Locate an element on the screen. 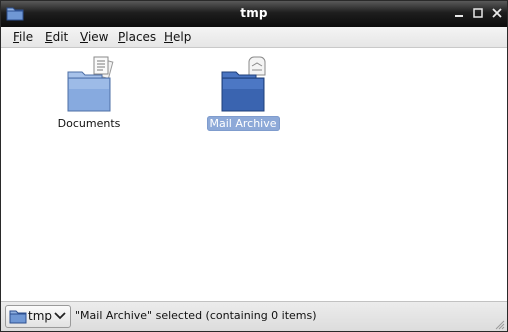 The image size is (508, 332). menu-bar: File Edit View Places Help is located at coordinates (254, 37).